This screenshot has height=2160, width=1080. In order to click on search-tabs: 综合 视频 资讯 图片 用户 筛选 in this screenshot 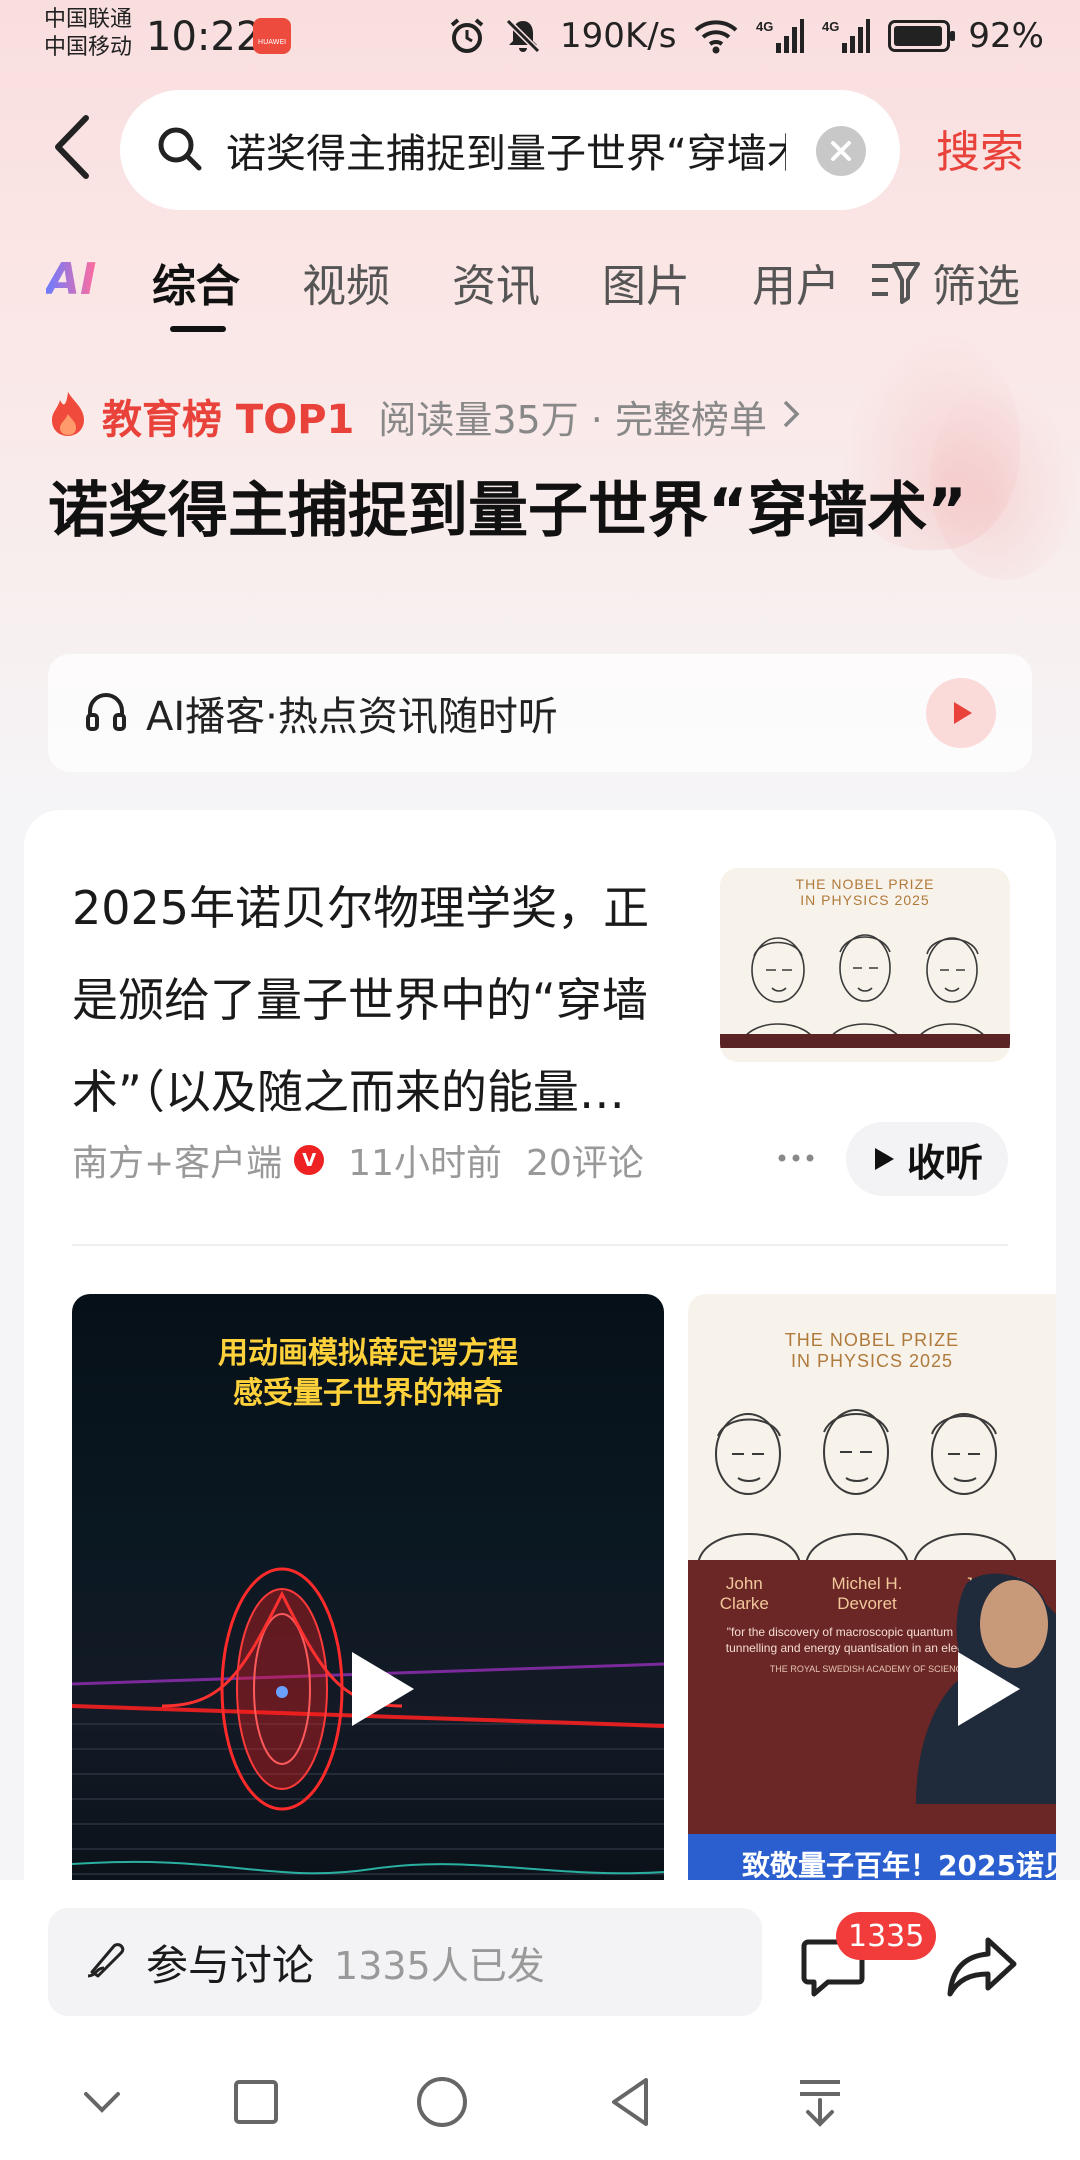, I will do `click(540, 295)`.